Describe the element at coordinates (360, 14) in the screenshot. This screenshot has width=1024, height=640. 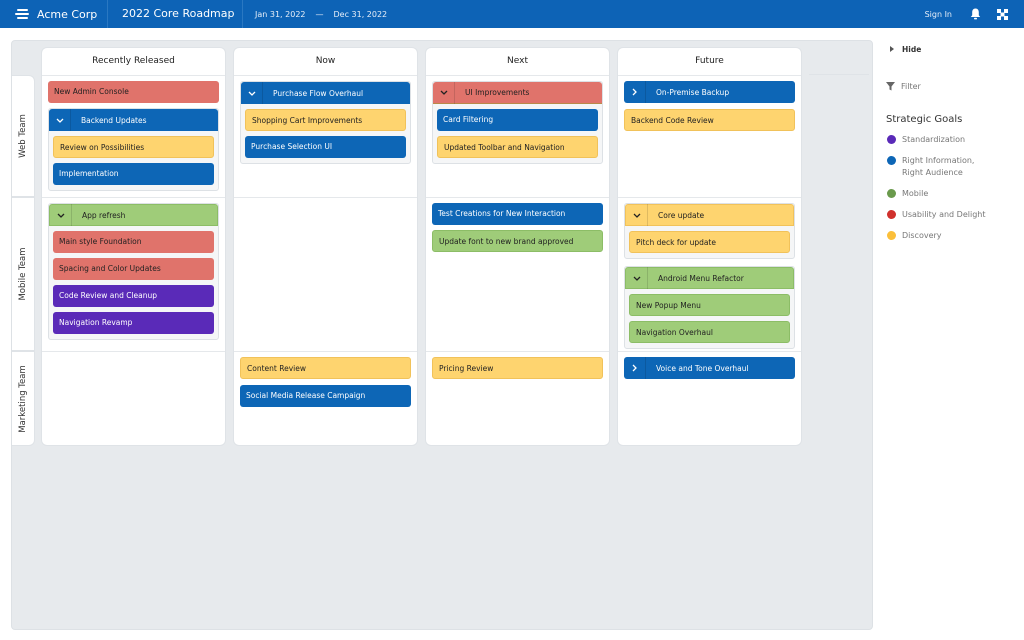
I see `date-end: Dec 31, 2022` at that location.